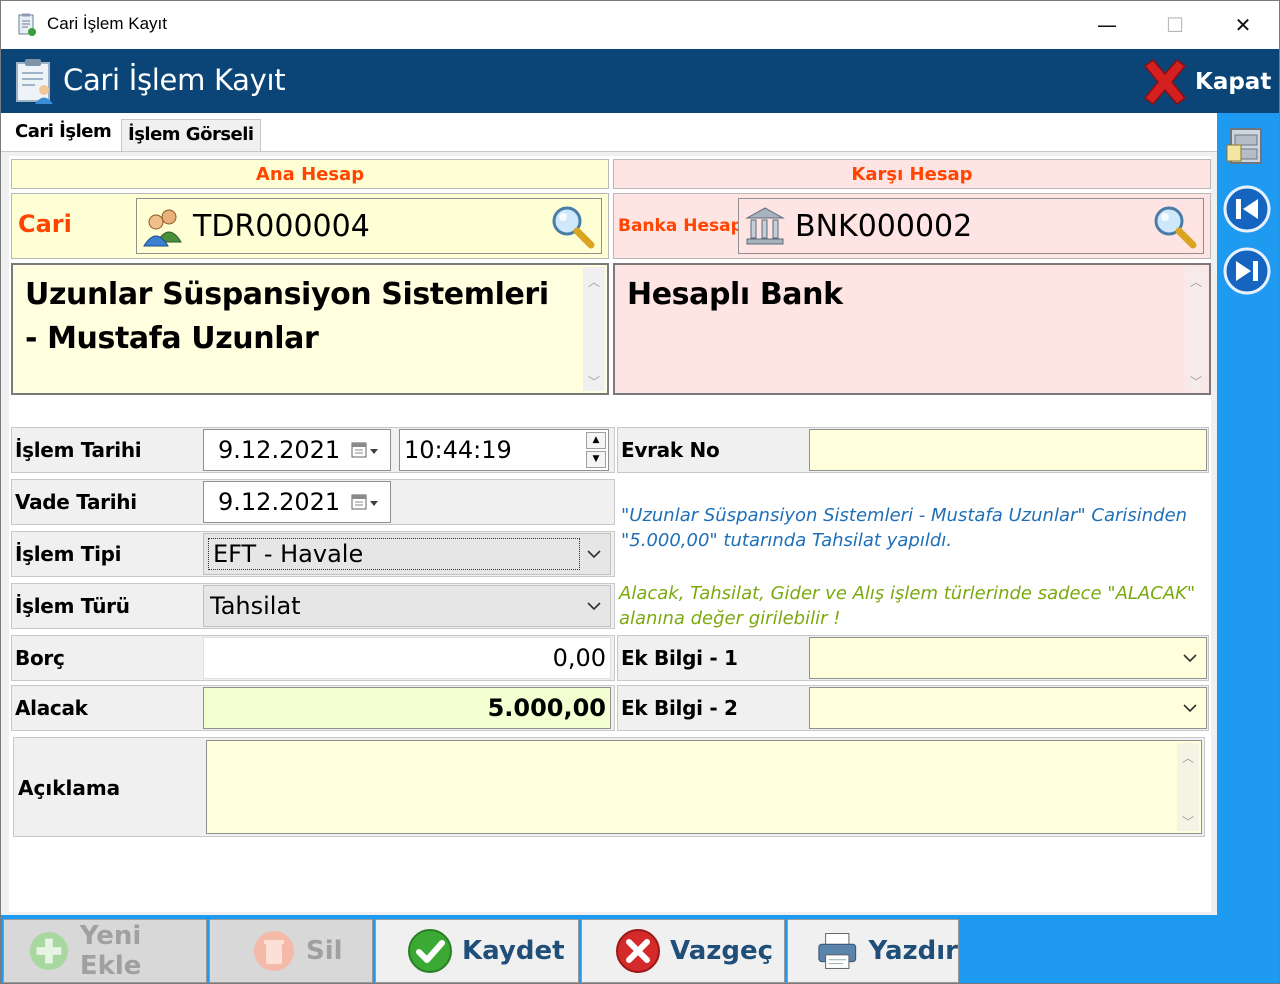  What do you see at coordinates (1243, 25) in the screenshot?
I see `window-close-button: ✕` at bounding box center [1243, 25].